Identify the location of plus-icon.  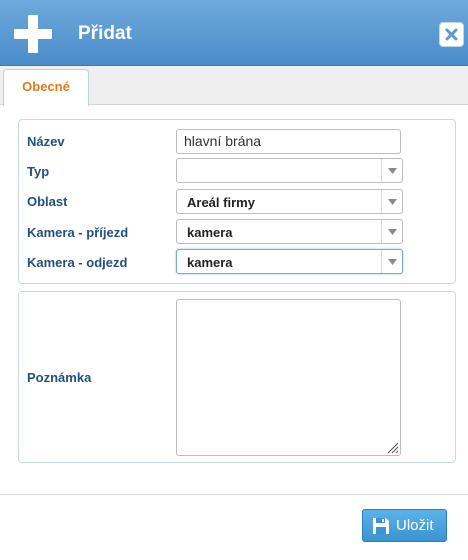
(33, 34).